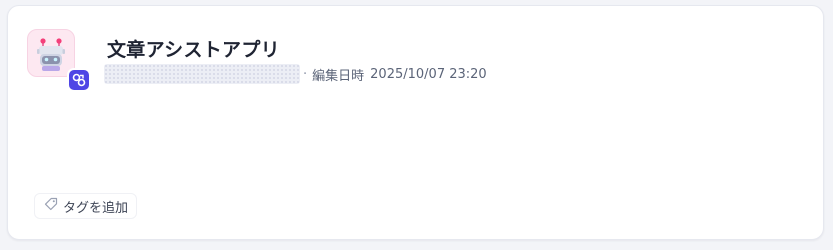 The width and height of the screenshot is (833, 250). I want to click on add-tag-button: タグを追加, so click(86, 206).